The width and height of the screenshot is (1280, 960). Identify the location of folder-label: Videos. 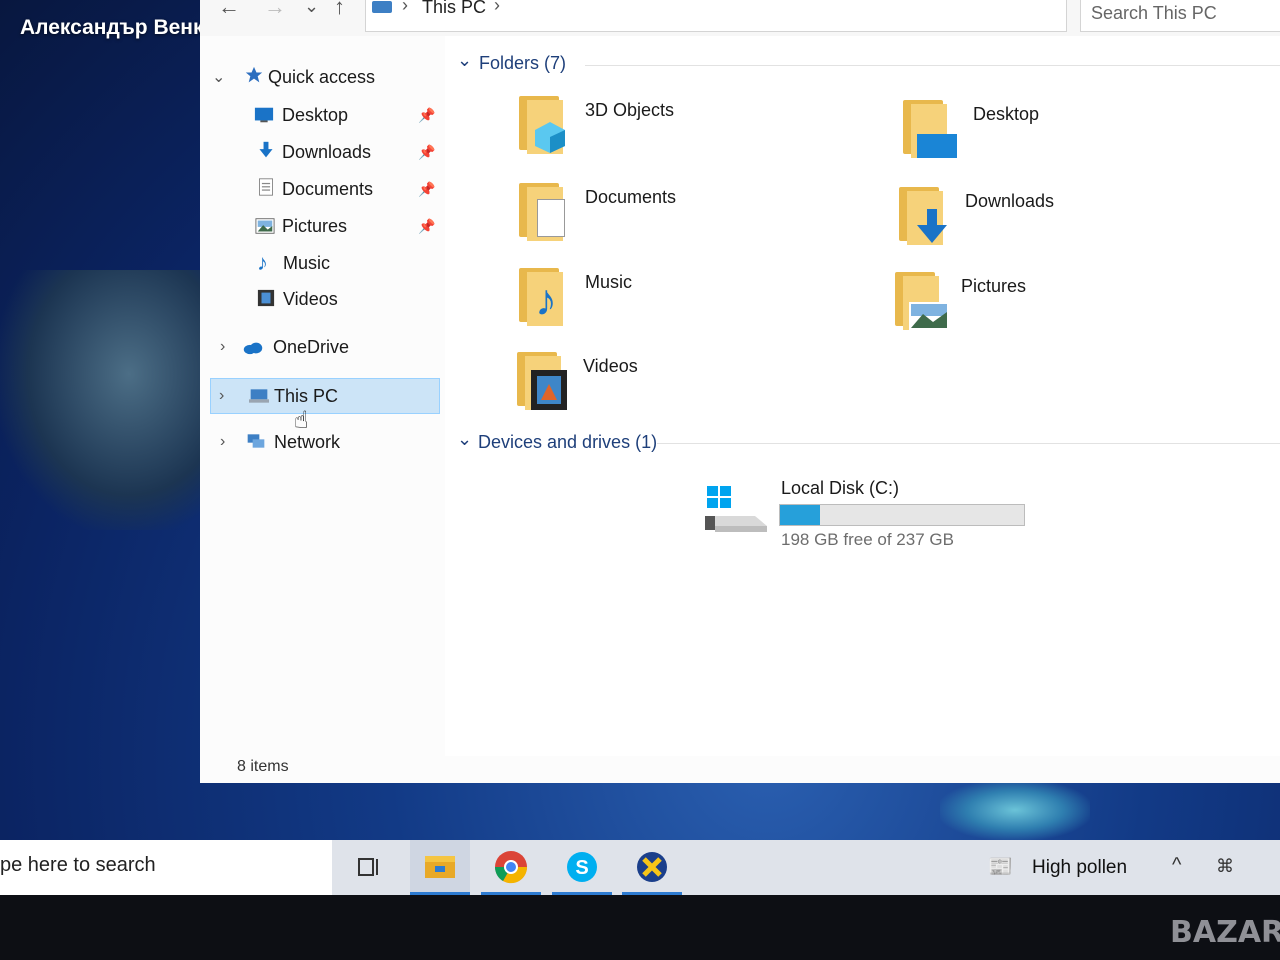
(610, 366).